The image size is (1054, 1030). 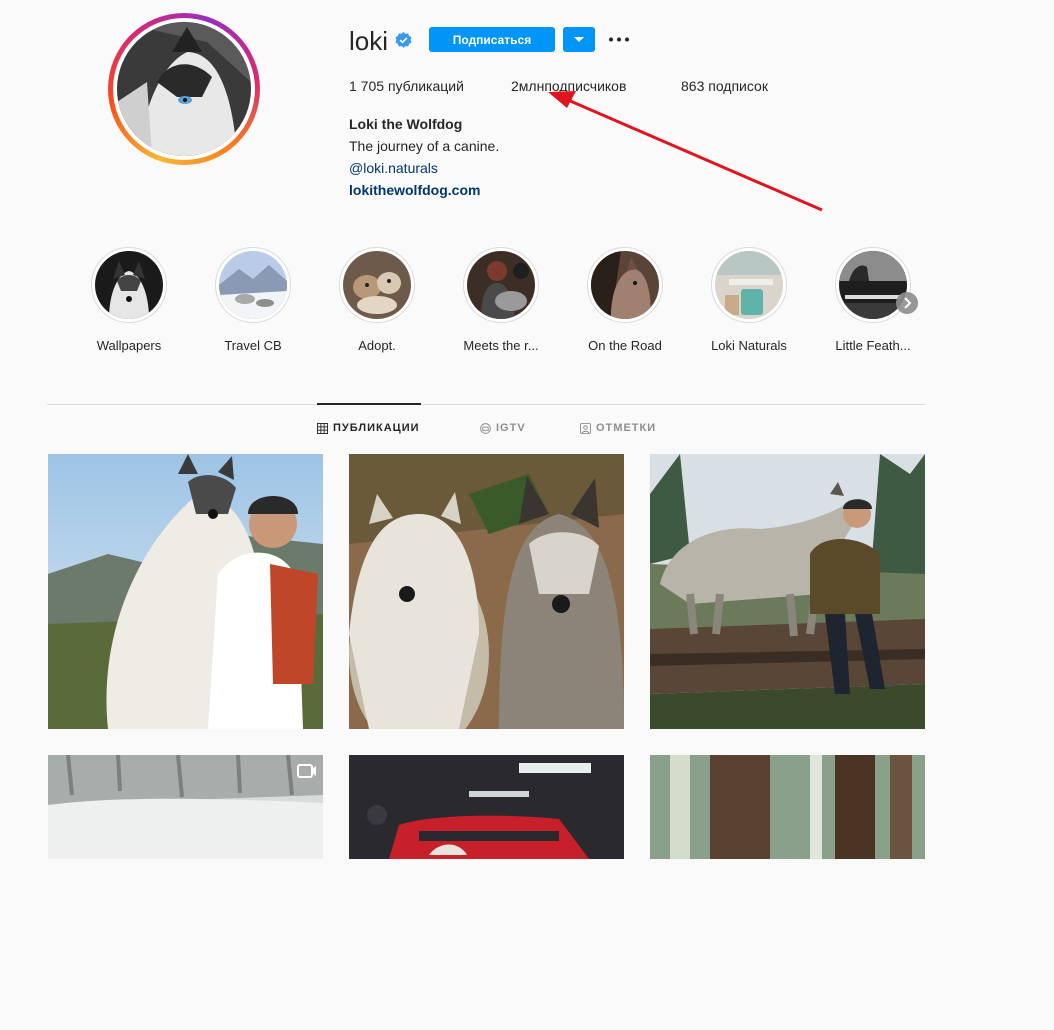 What do you see at coordinates (376, 428) in the screenshot?
I see `tab-label: ПУБЛИКАЦИИ` at bounding box center [376, 428].